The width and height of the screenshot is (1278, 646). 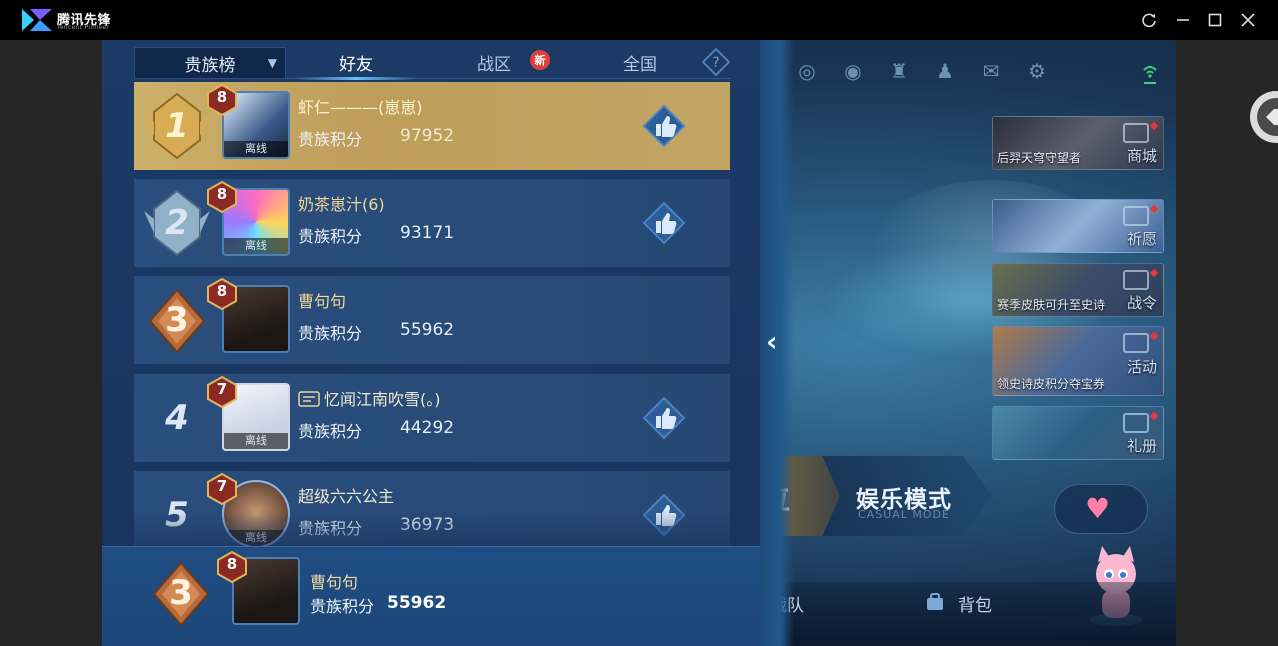 What do you see at coordinates (177, 223) in the screenshot?
I see `rank-number: 2` at bounding box center [177, 223].